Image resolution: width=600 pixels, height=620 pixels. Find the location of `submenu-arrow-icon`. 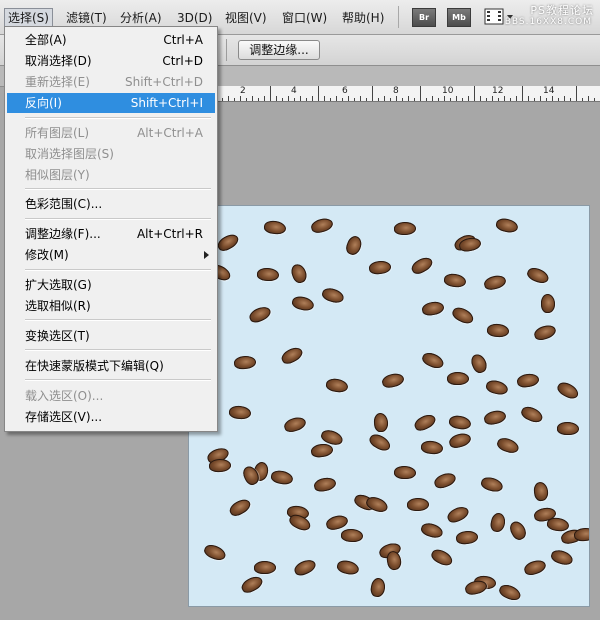

submenu-arrow-icon is located at coordinates (206, 255).